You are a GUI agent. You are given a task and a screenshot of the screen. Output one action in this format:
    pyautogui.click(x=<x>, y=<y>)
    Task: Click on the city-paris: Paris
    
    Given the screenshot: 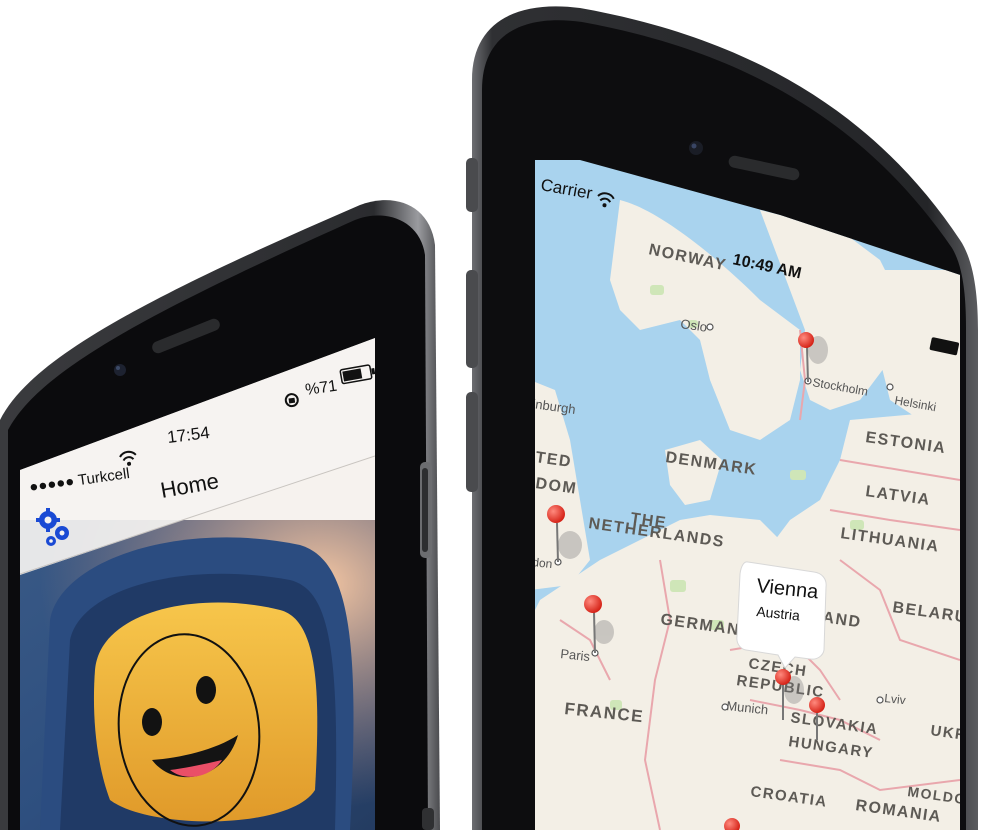 What is the action you would take?
    pyautogui.click(x=576, y=655)
    